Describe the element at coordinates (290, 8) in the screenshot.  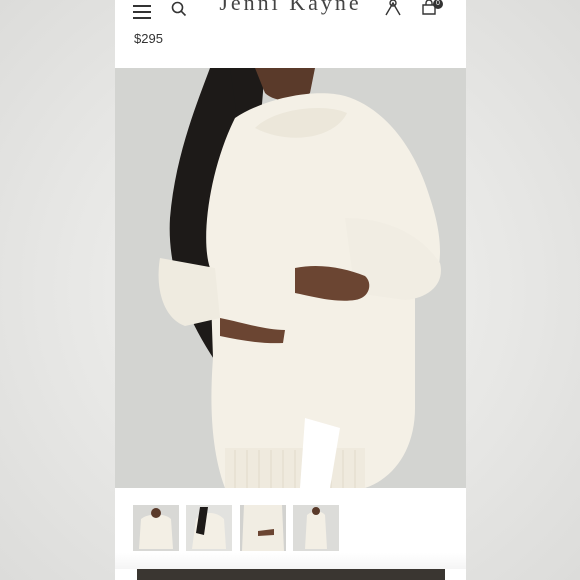
I see `brand-logo: Jenni Kayne` at that location.